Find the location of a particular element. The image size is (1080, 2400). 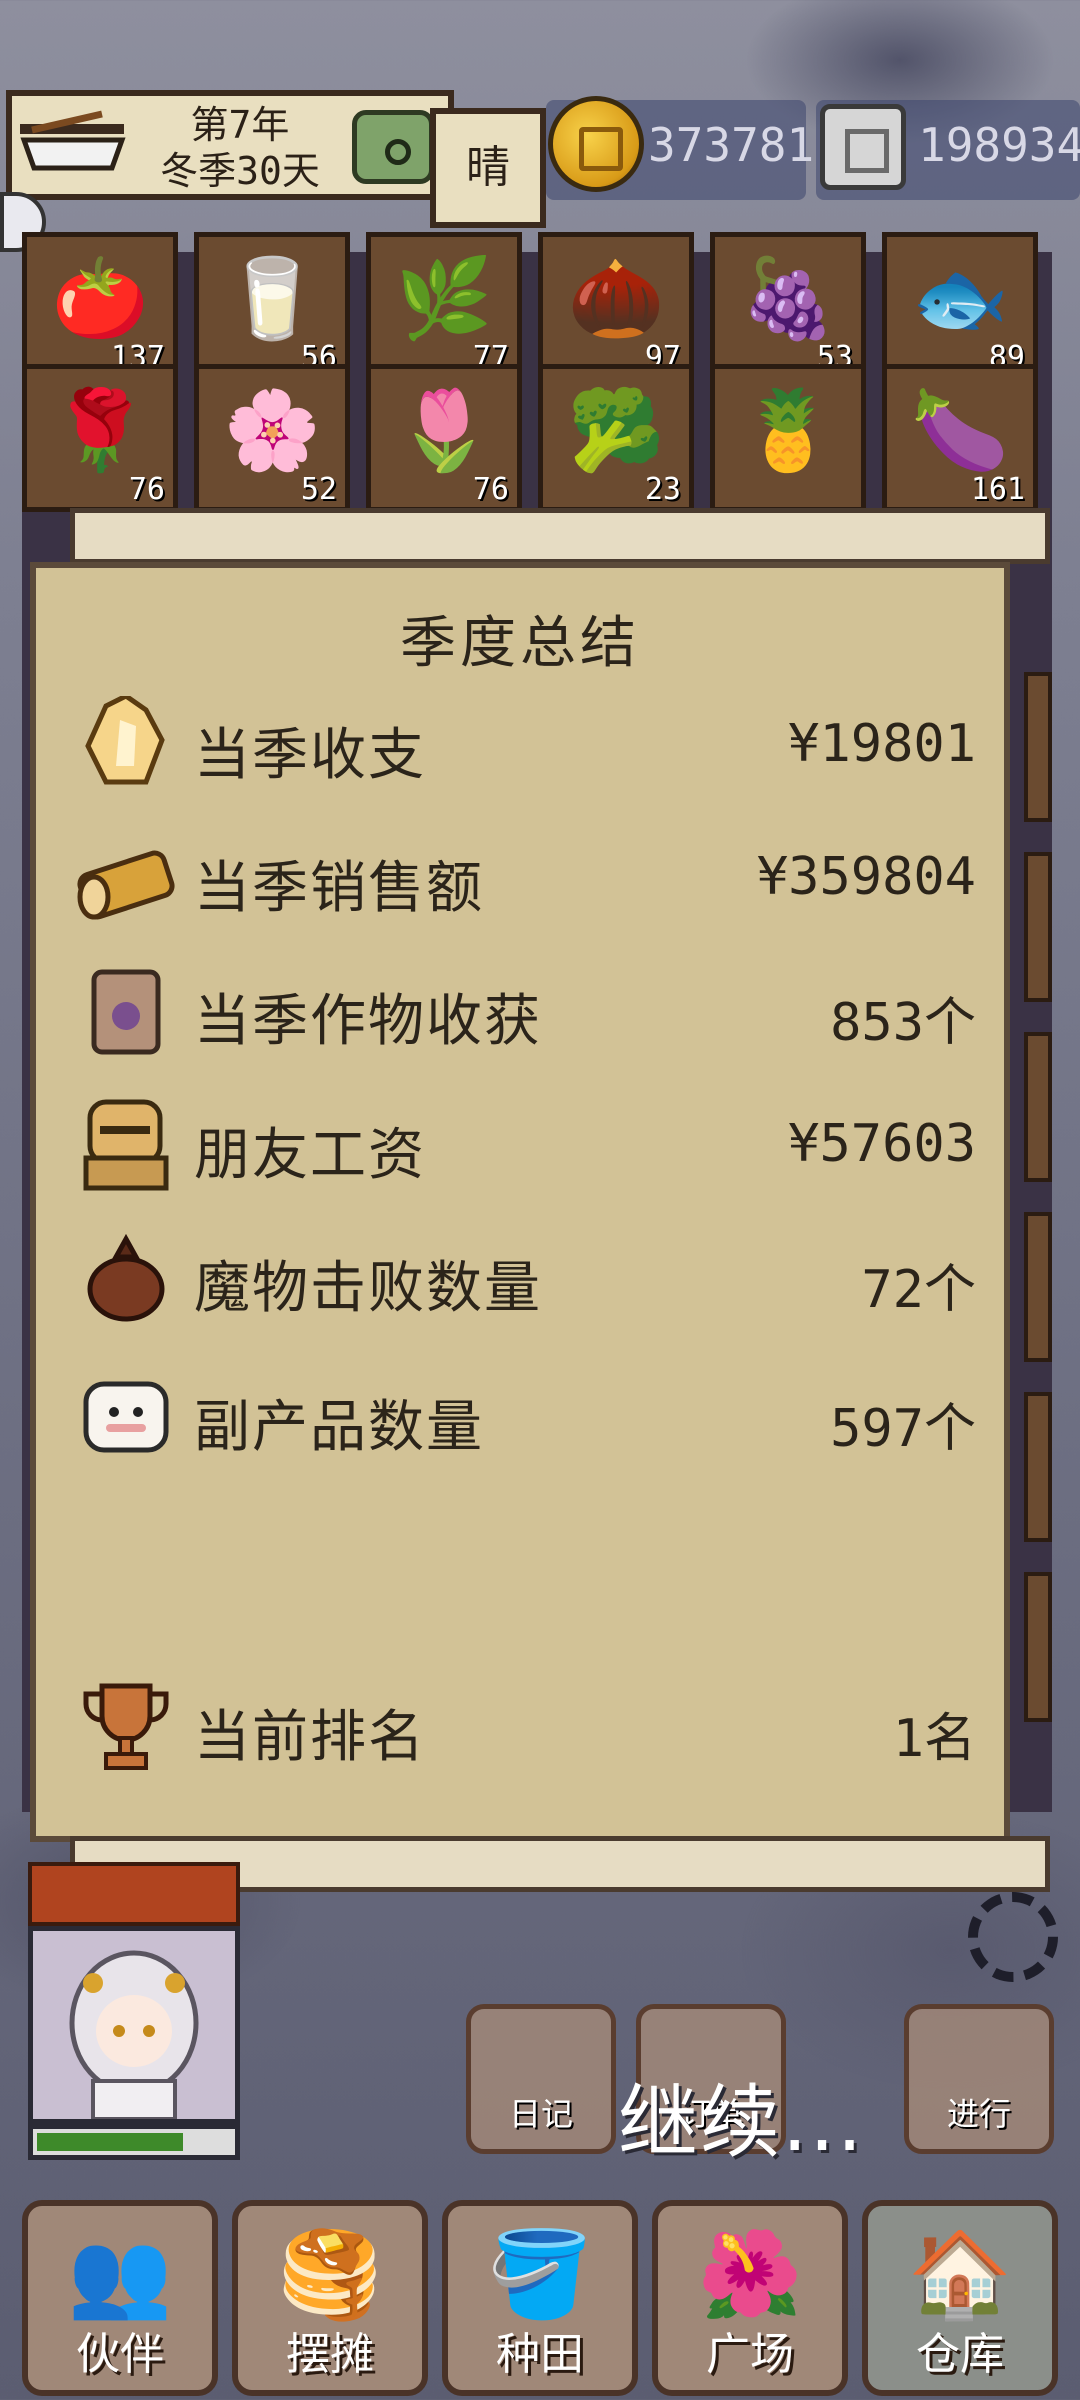

nav-label: 伙伴 is located at coordinates (120, 2354).